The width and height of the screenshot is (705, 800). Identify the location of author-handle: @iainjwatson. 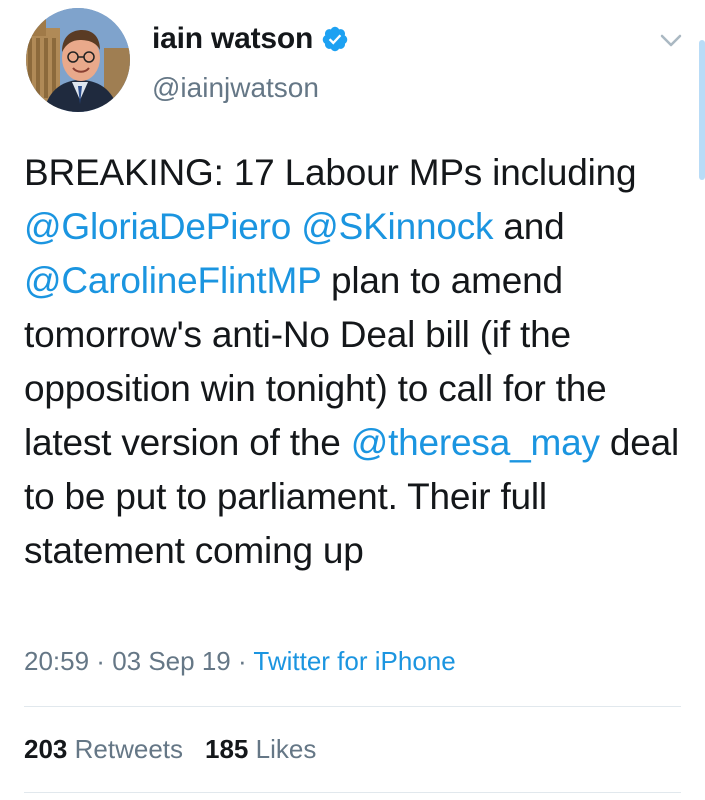
(235, 88).